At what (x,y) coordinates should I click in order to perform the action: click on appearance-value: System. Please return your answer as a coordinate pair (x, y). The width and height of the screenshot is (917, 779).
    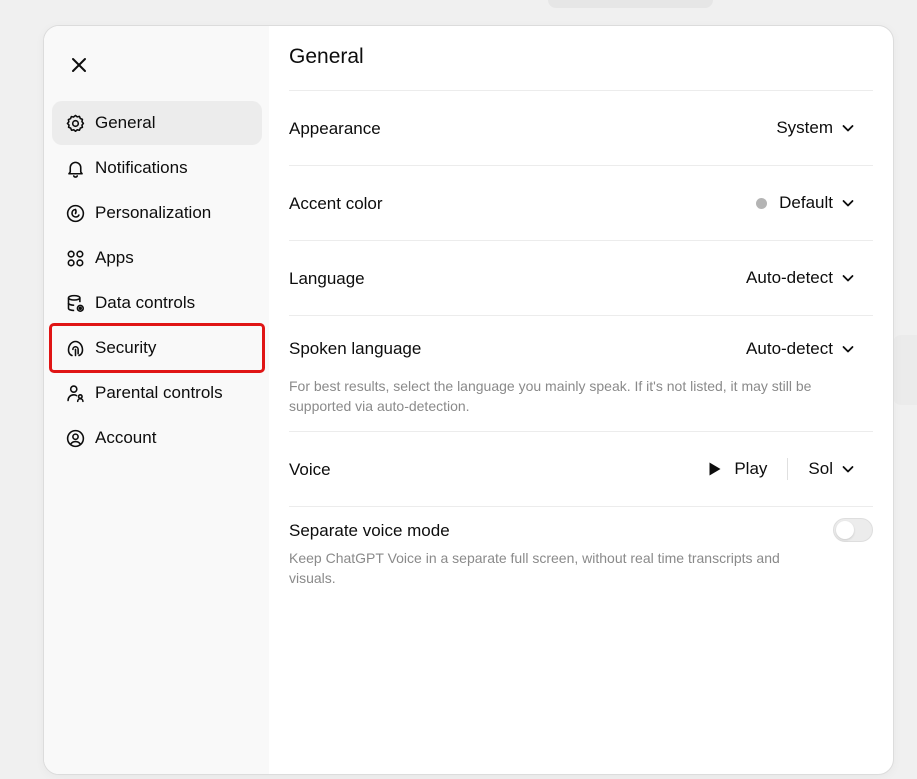
    Looking at the image, I should click on (804, 127).